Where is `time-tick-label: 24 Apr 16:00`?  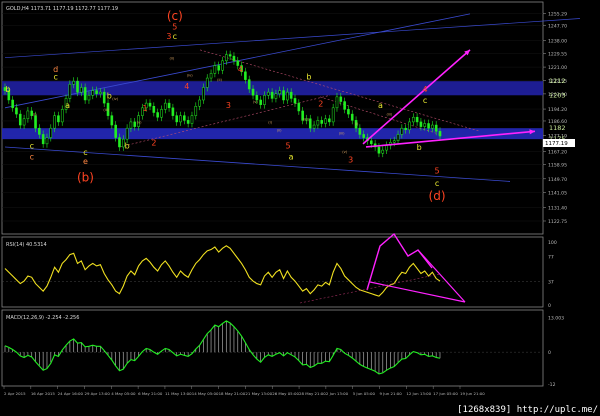
time-tick-label: 24 Apr 16:00 is located at coordinates (71, 393).